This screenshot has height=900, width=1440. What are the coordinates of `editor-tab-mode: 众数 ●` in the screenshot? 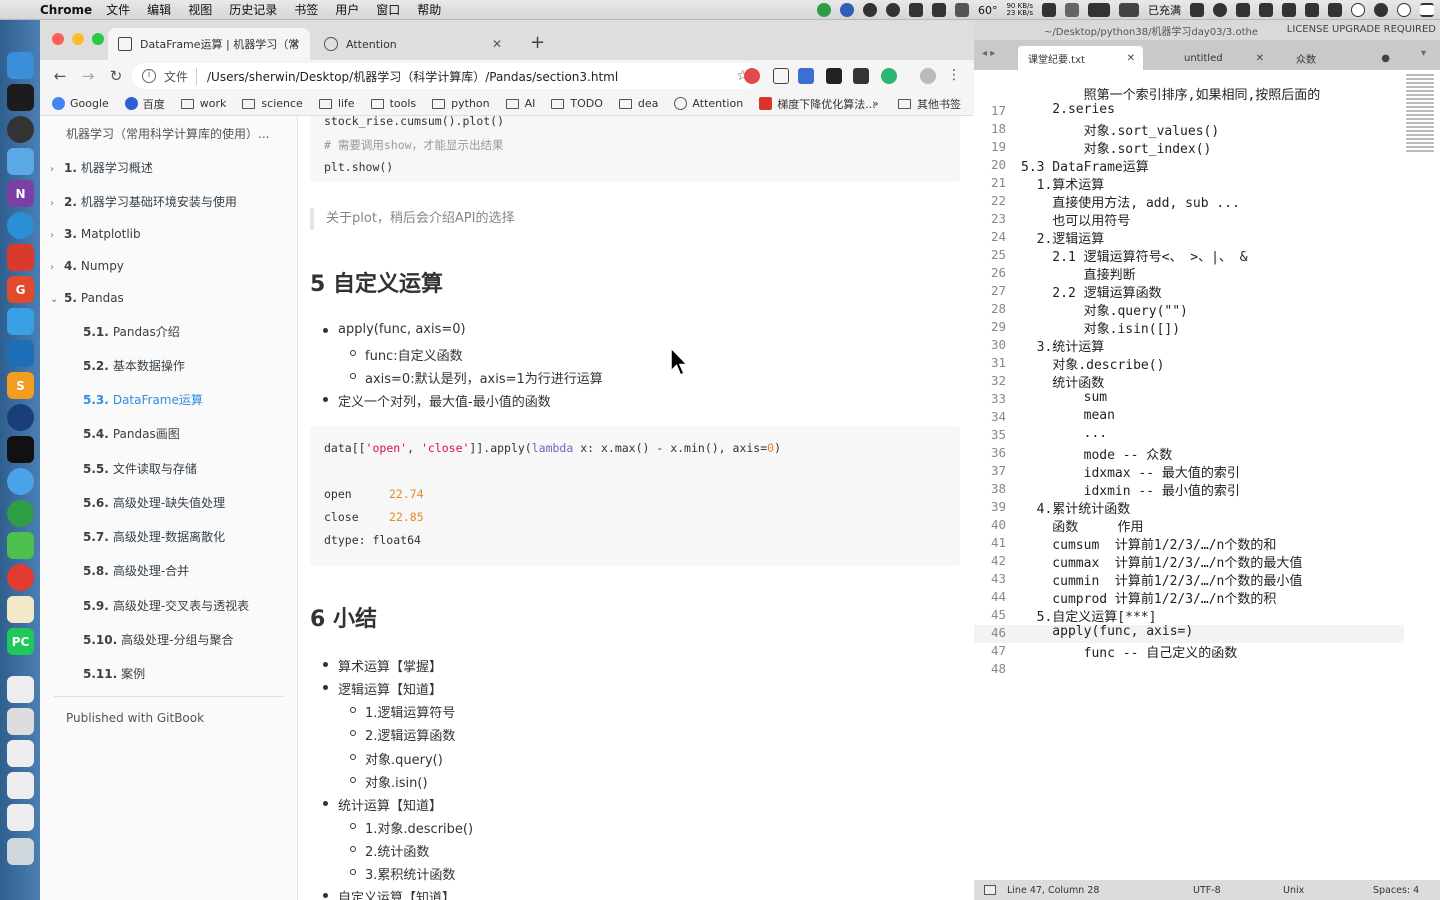 It's located at (1342, 58).